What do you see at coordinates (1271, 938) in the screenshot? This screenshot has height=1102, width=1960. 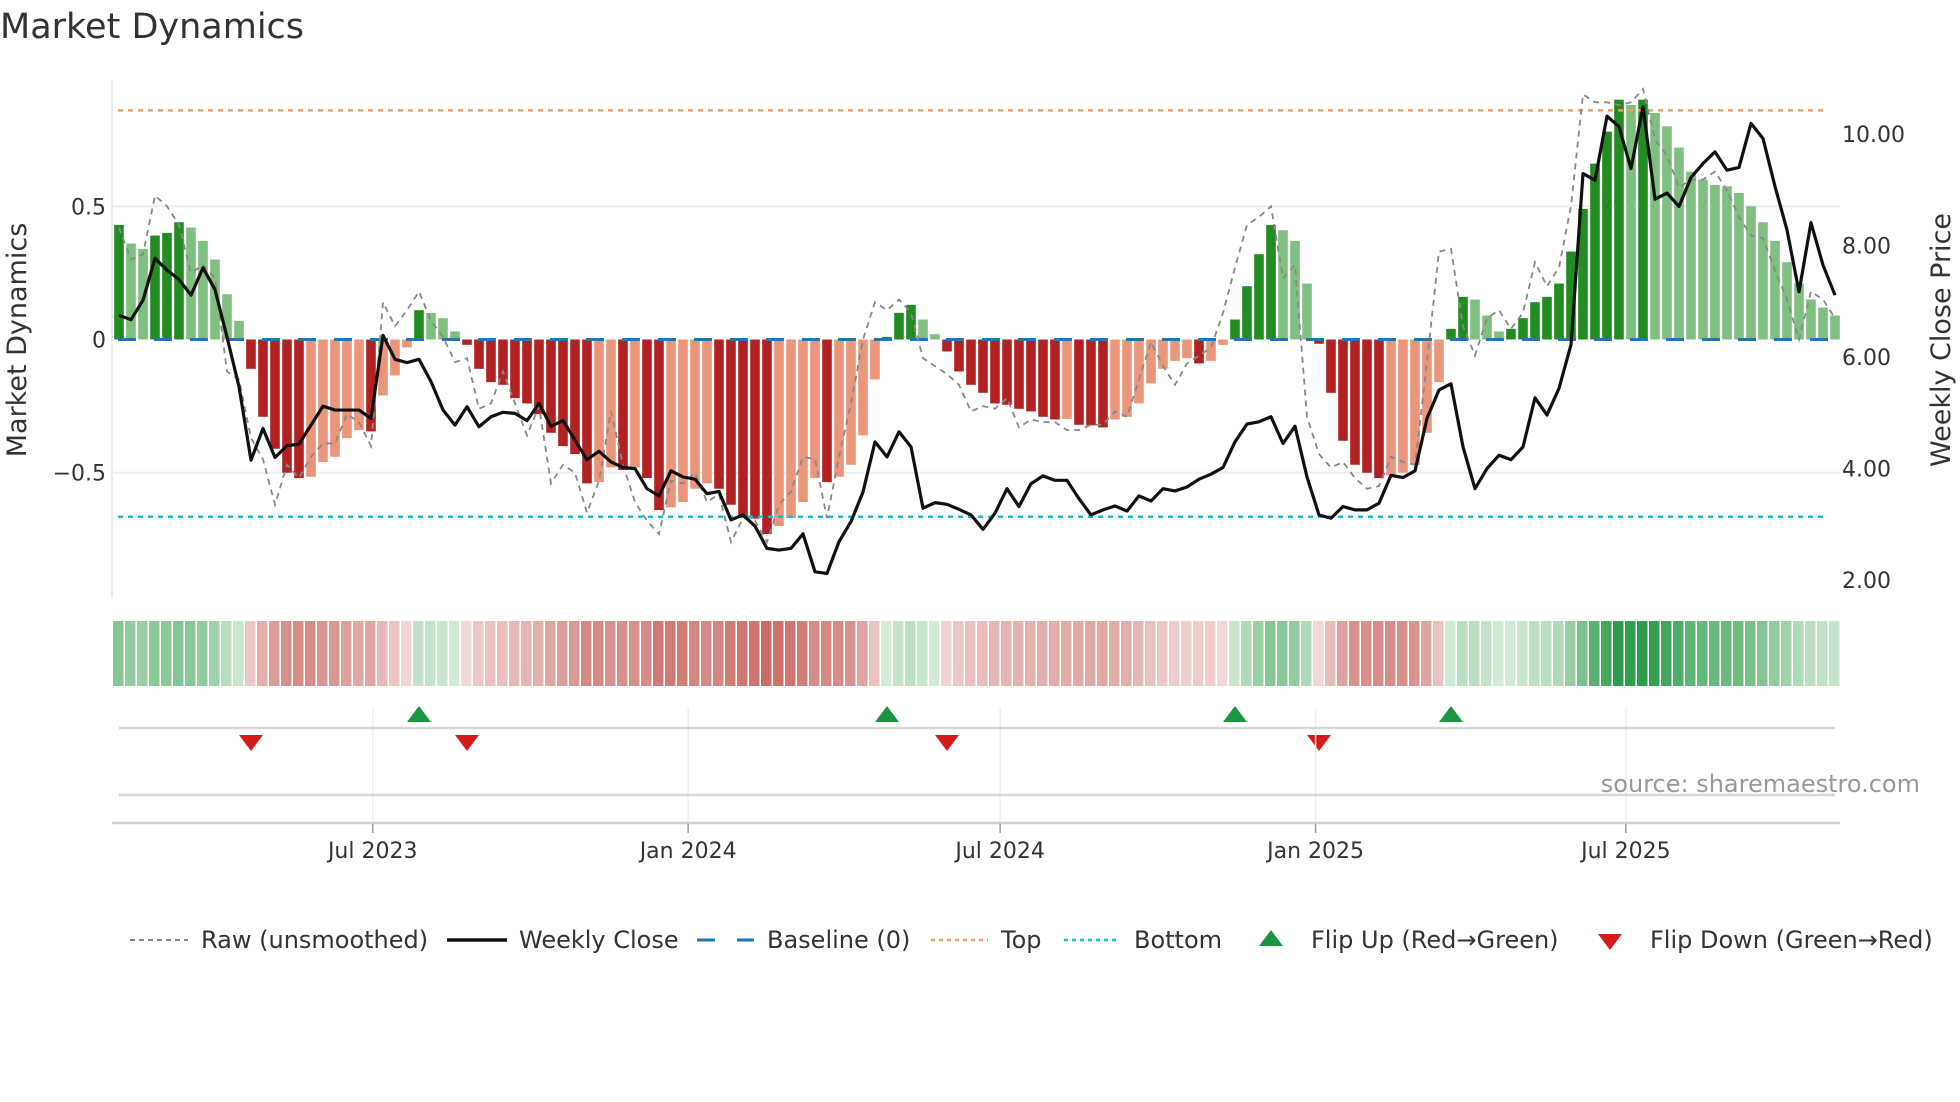 I see `flip-up-icon` at bounding box center [1271, 938].